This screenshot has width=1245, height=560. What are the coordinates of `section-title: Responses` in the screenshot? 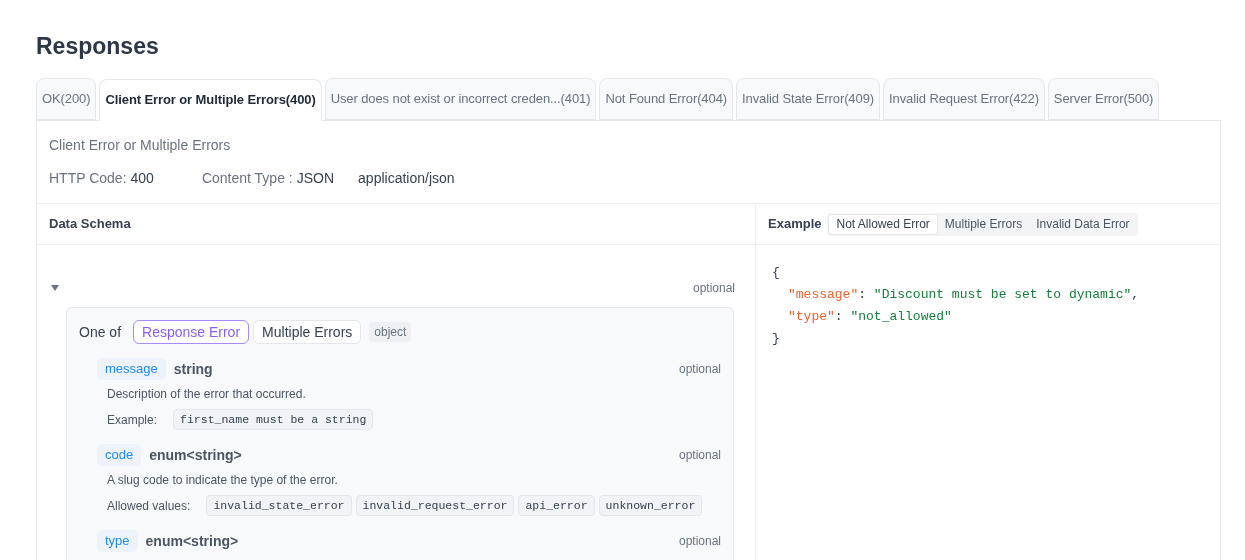 It's located at (98, 46).